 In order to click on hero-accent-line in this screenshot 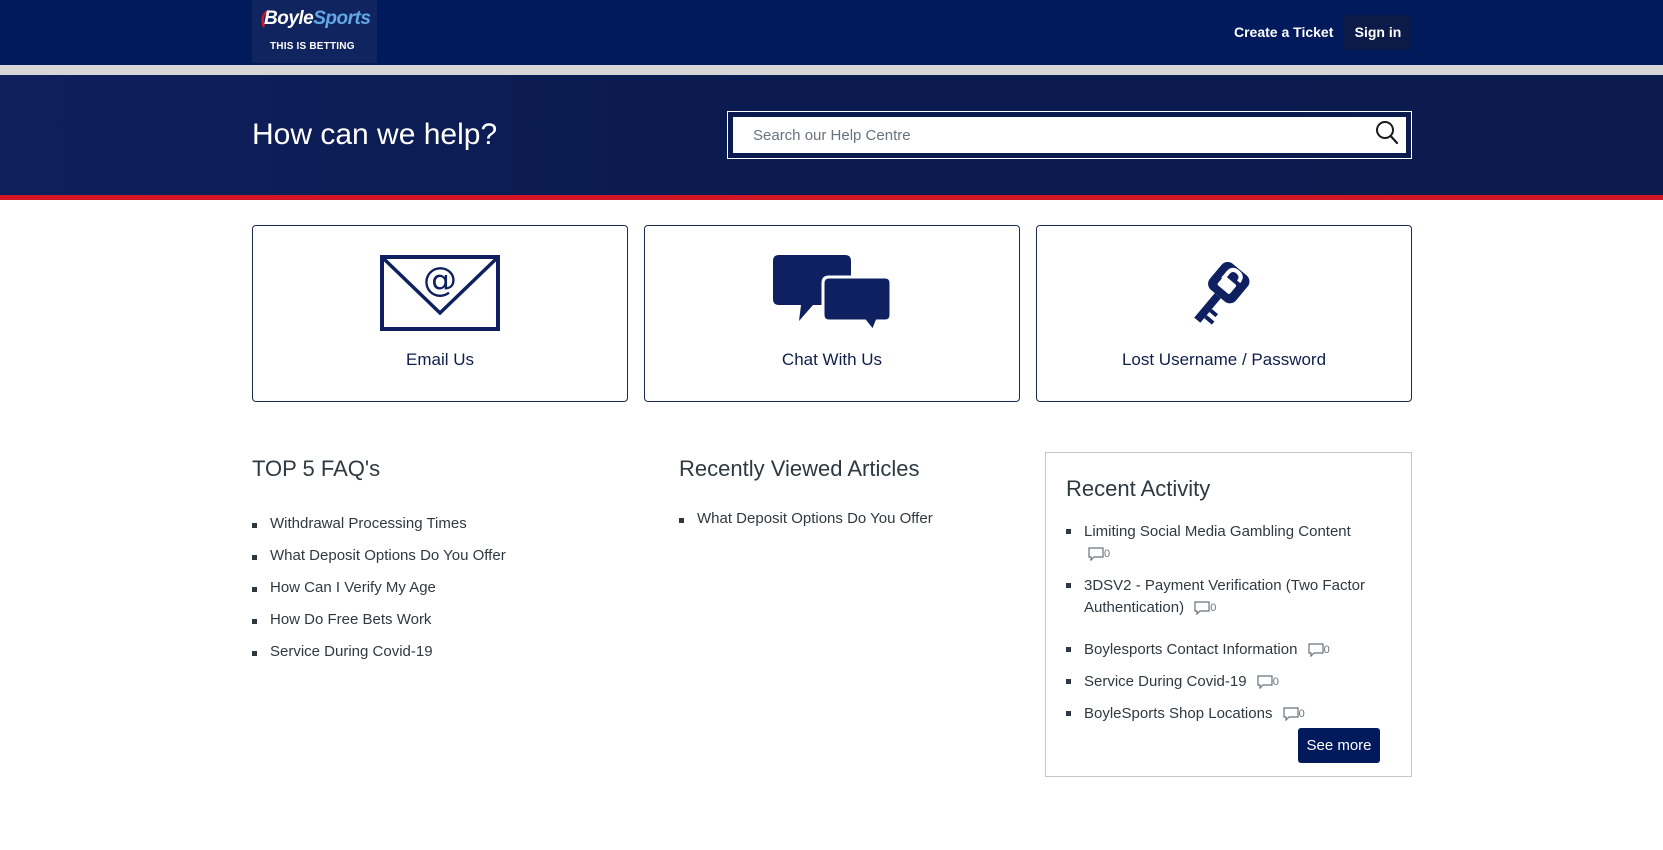, I will do `click(831, 197)`.